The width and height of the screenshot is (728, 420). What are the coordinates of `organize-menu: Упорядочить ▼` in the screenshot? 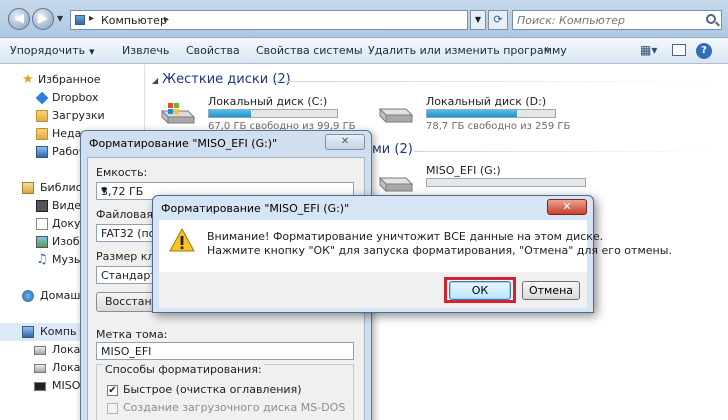 It's located at (52, 50).